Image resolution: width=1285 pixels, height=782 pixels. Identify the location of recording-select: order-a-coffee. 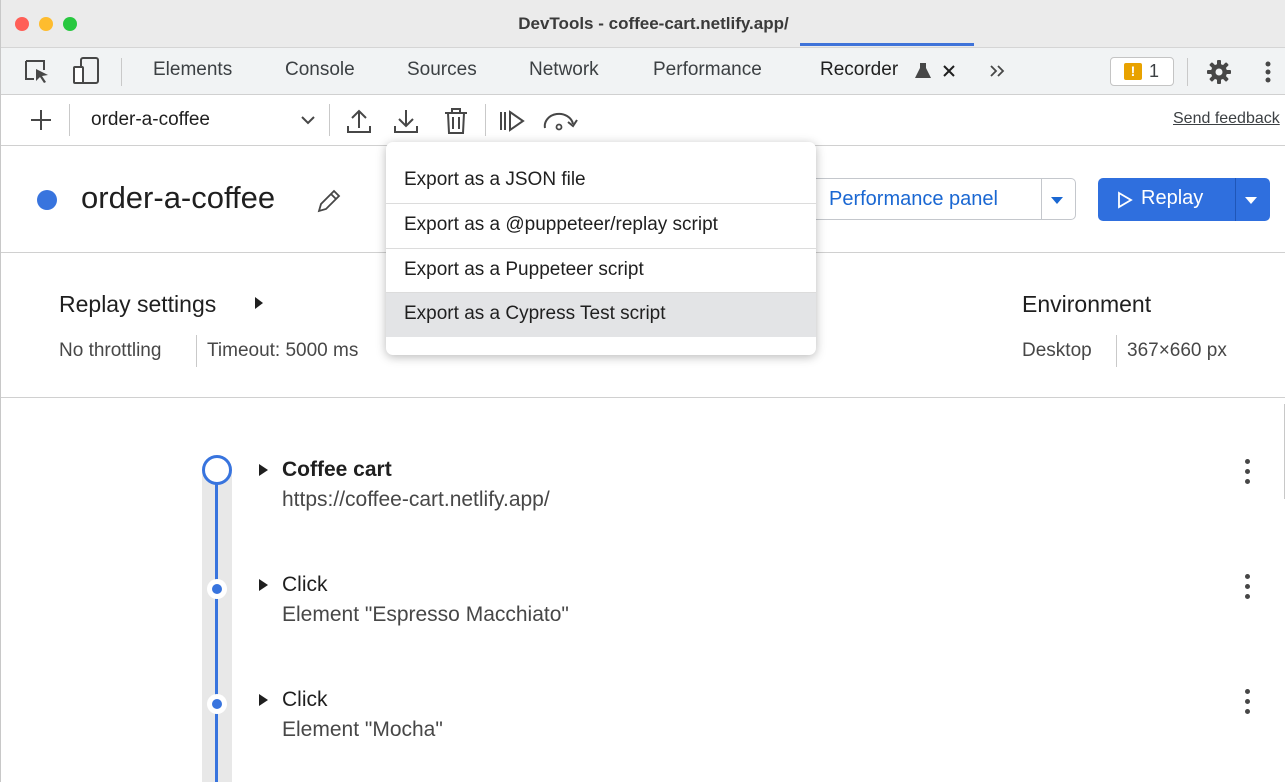
(150, 120).